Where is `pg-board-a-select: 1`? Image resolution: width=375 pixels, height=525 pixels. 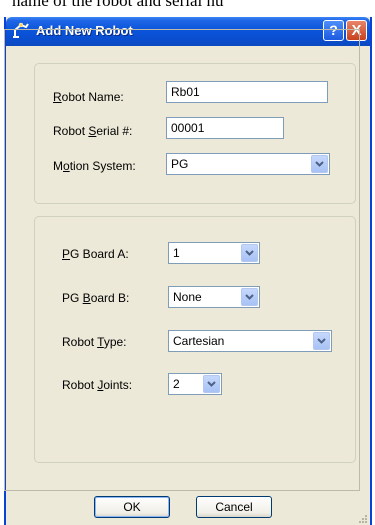 pg-board-a-select: 1 is located at coordinates (214, 253).